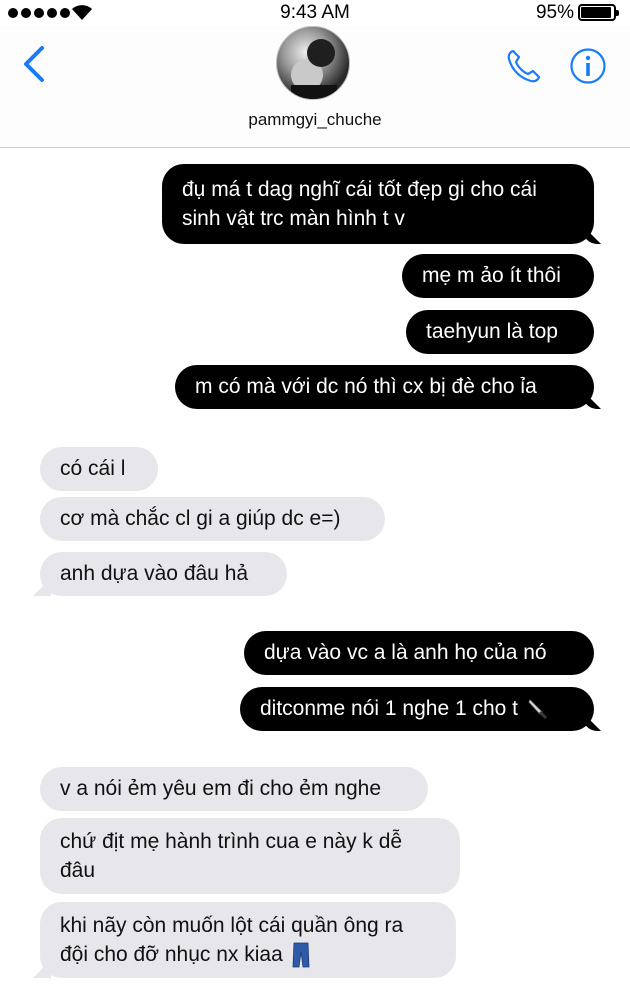 This screenshot has width=630, height=990. Describe the element at coordinates (315, 13) in the screenshot. I see `status-bar: 9:43 AM 95%` at that location.